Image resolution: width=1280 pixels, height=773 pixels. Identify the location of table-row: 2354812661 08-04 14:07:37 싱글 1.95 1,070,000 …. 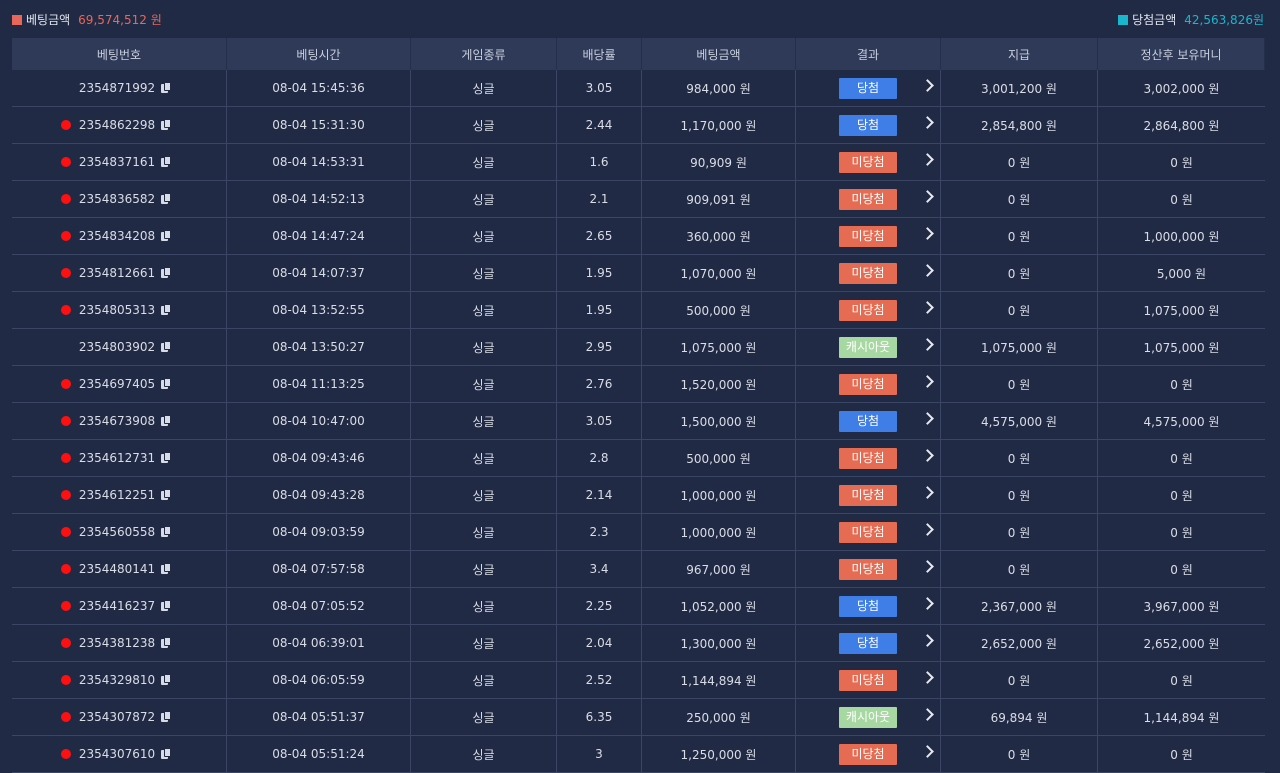
(638, 273).